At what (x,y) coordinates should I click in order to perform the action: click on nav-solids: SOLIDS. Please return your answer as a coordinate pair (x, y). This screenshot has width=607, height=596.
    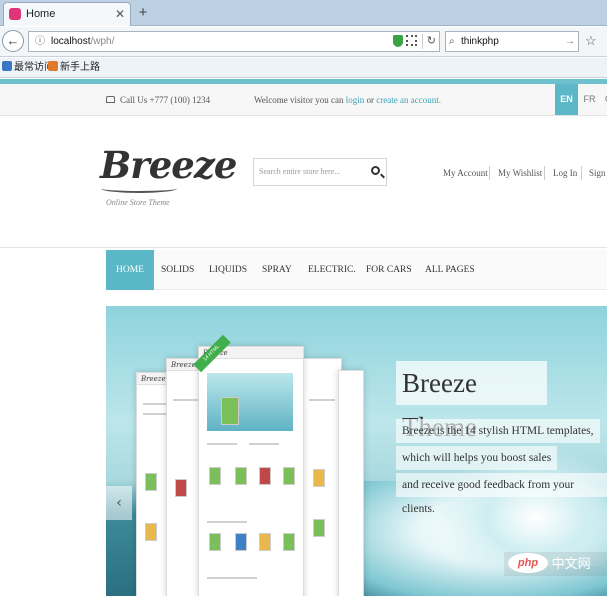
    Looking at the image, I should click on (177, 270).